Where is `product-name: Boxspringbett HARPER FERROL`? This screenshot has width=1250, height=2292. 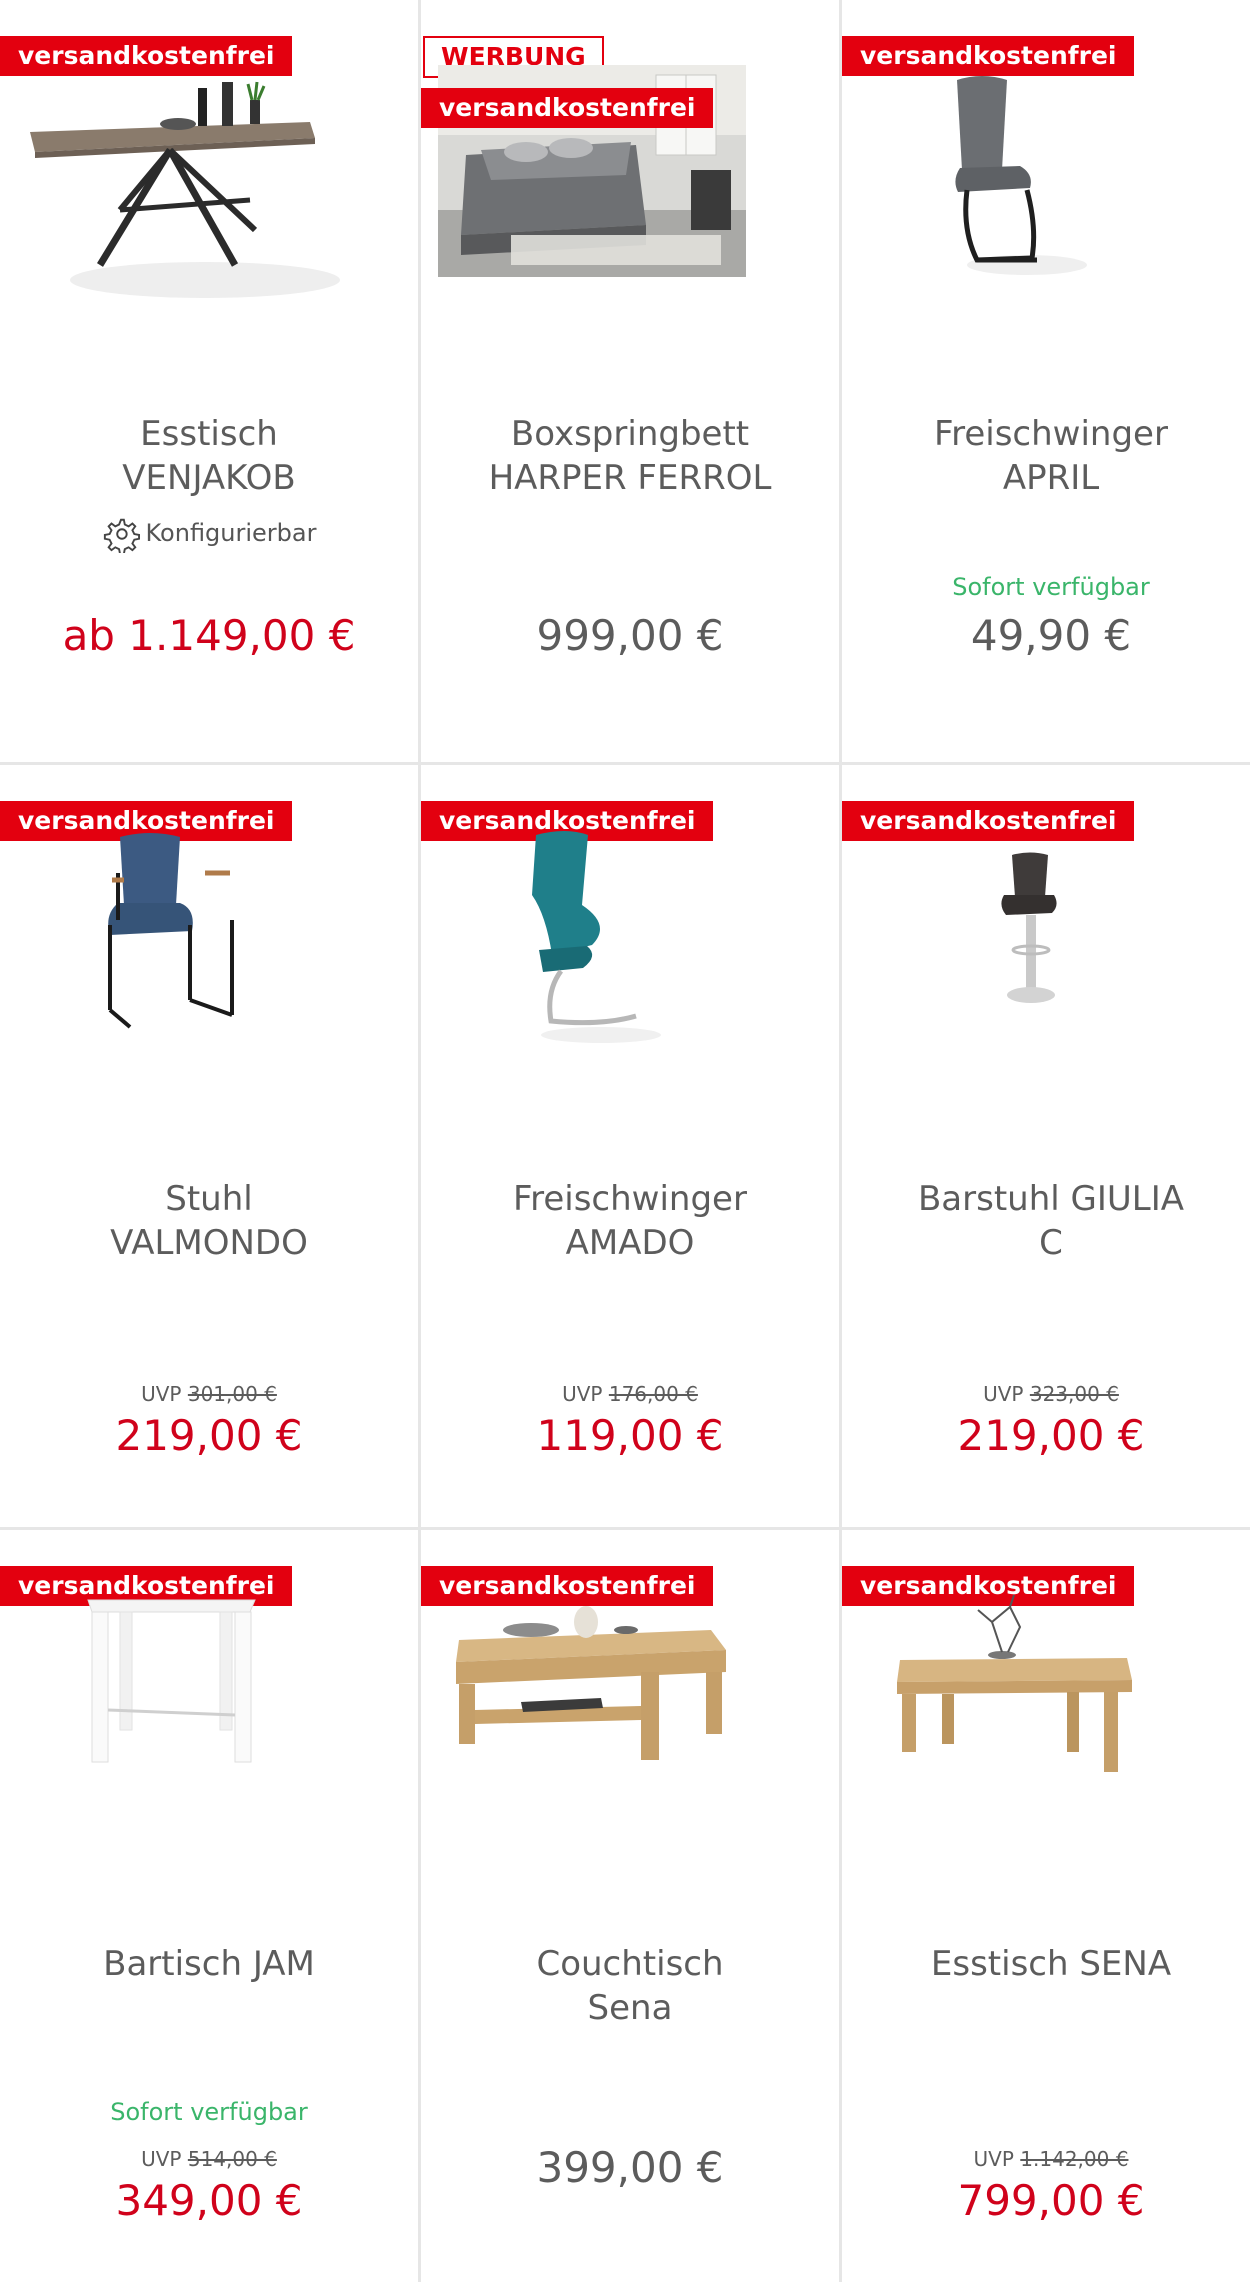 product-name: Boxspringbett HARPER FERROL is located at coordinates (630, 456).